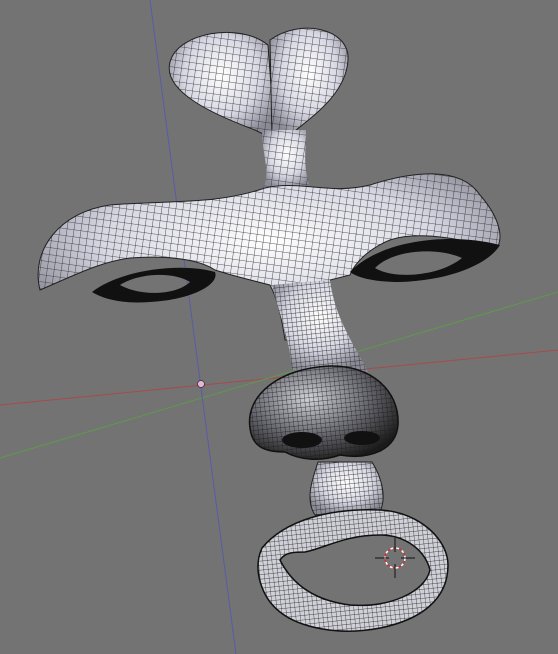 This screenshot has height=654, width=558. Describe the element at coordinates (302, 440) in the screenshot. I see `left-nostril` at that location.